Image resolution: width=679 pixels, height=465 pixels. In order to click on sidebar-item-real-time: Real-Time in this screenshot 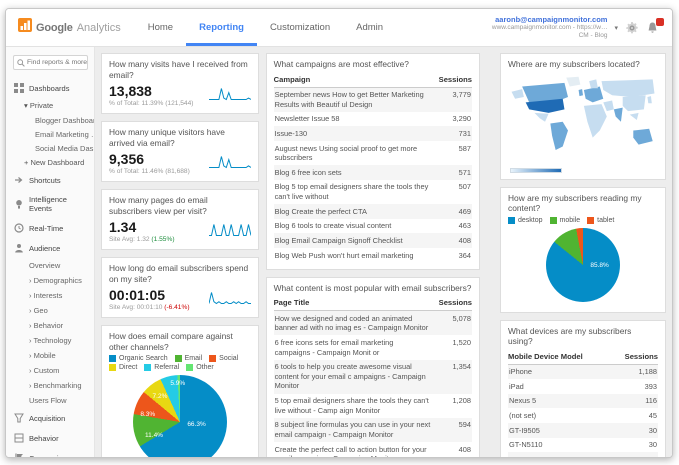, I will do `click(50, 228)`.